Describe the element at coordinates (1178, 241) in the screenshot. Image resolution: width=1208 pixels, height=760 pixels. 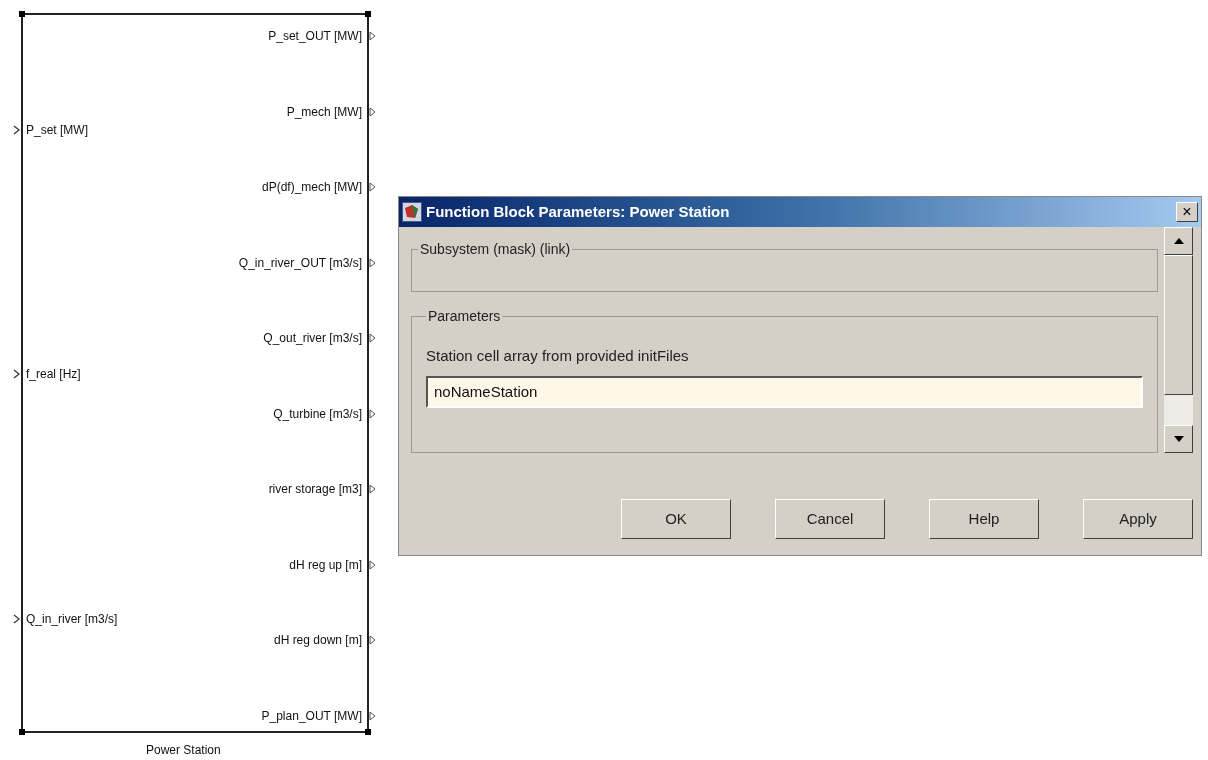
I see `scroll-up-icon` at that location.